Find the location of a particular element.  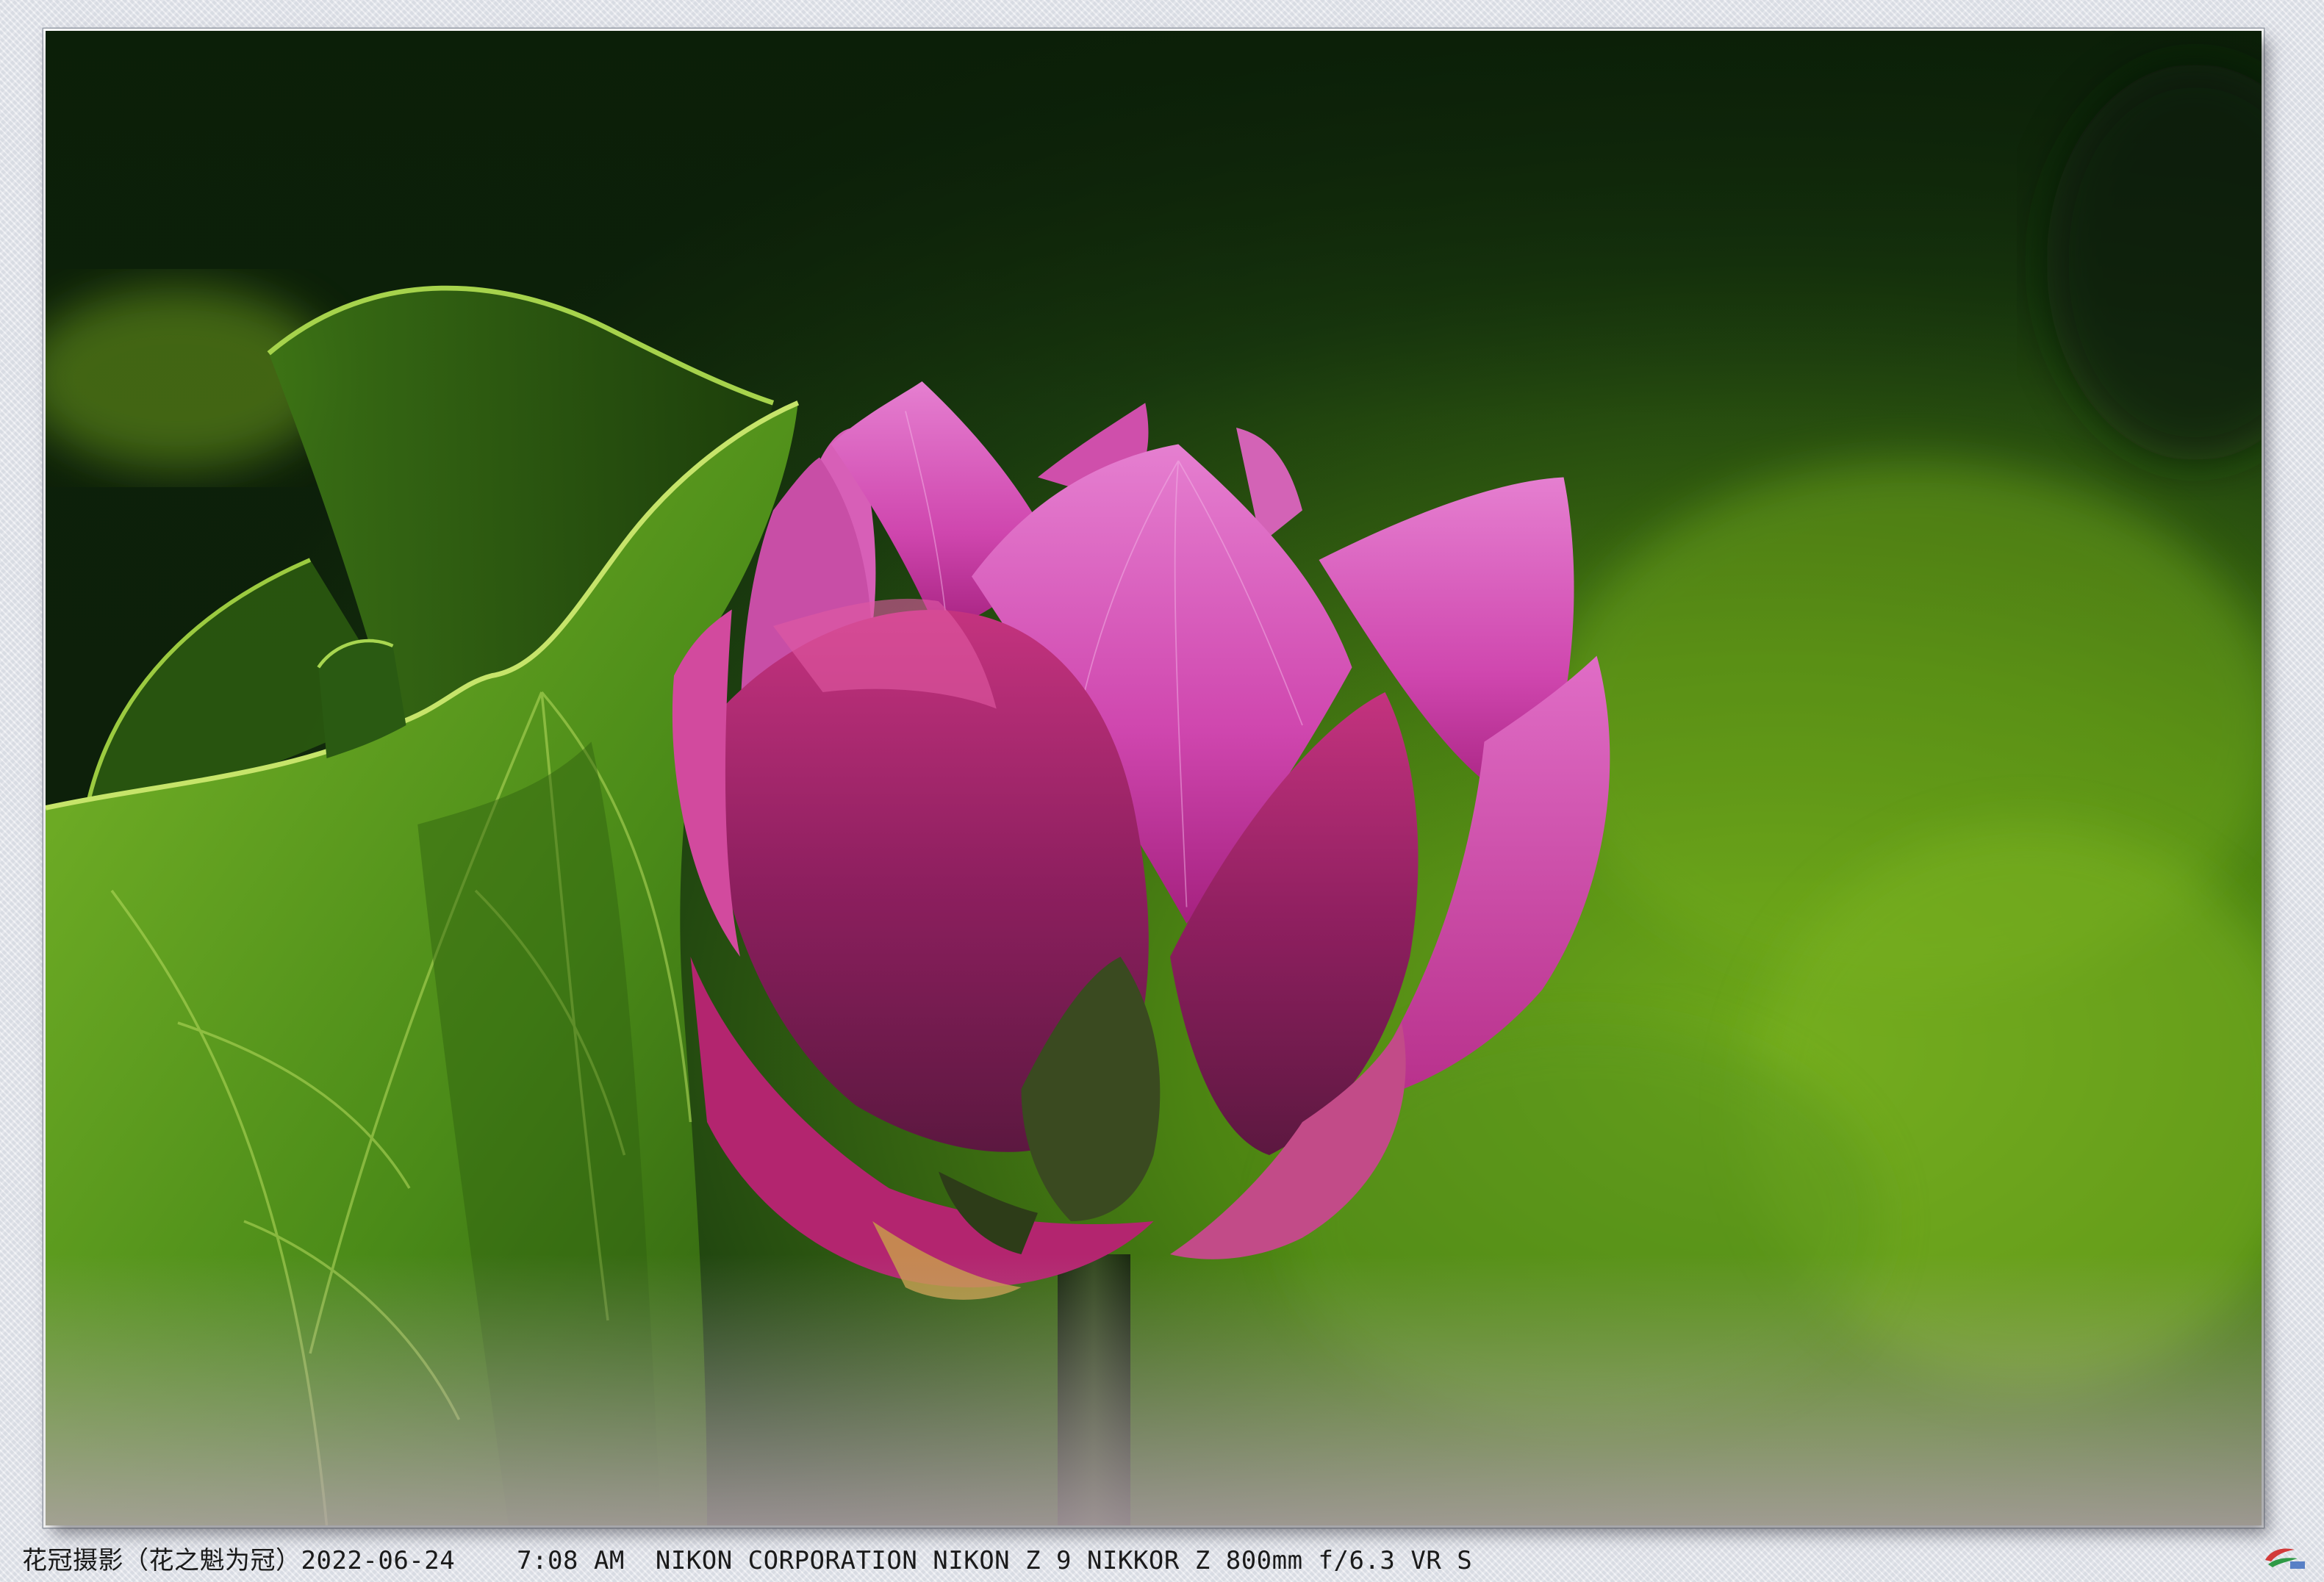

site-logo-icon is located at coordinates (2284, 1557).